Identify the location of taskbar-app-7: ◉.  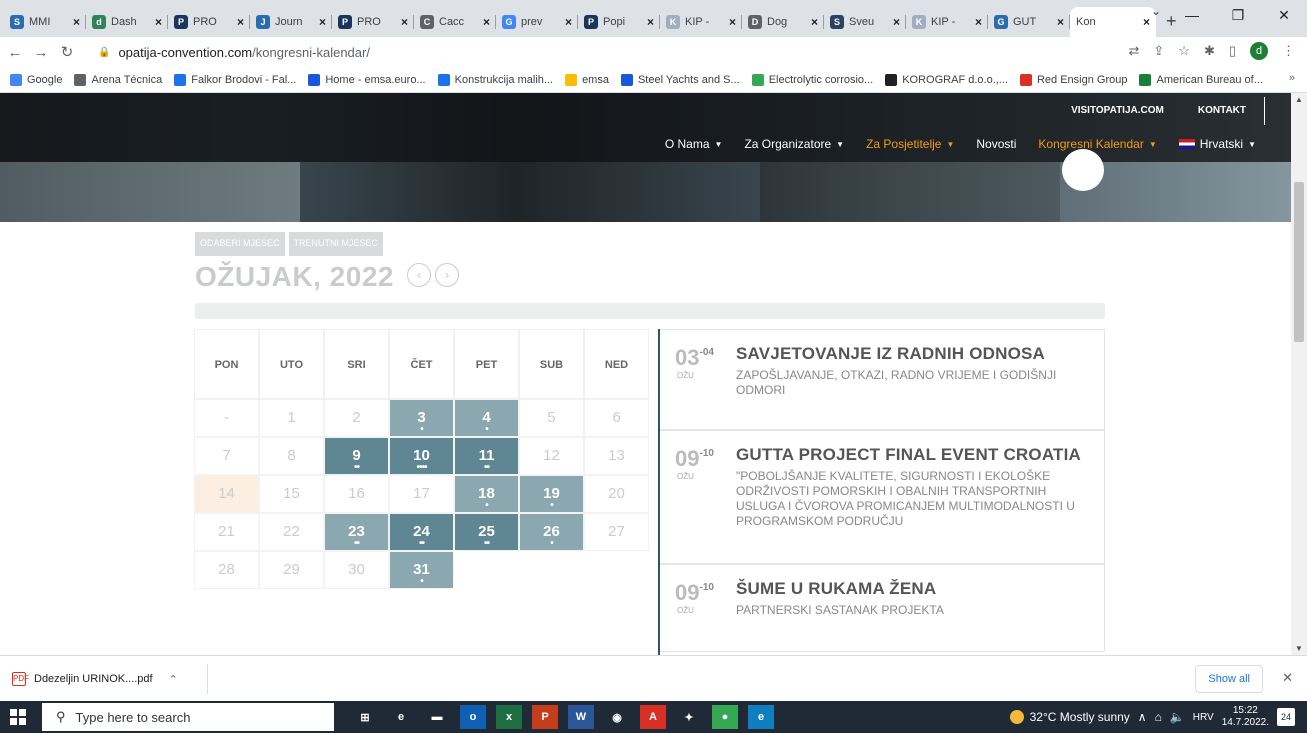
(617, 717).